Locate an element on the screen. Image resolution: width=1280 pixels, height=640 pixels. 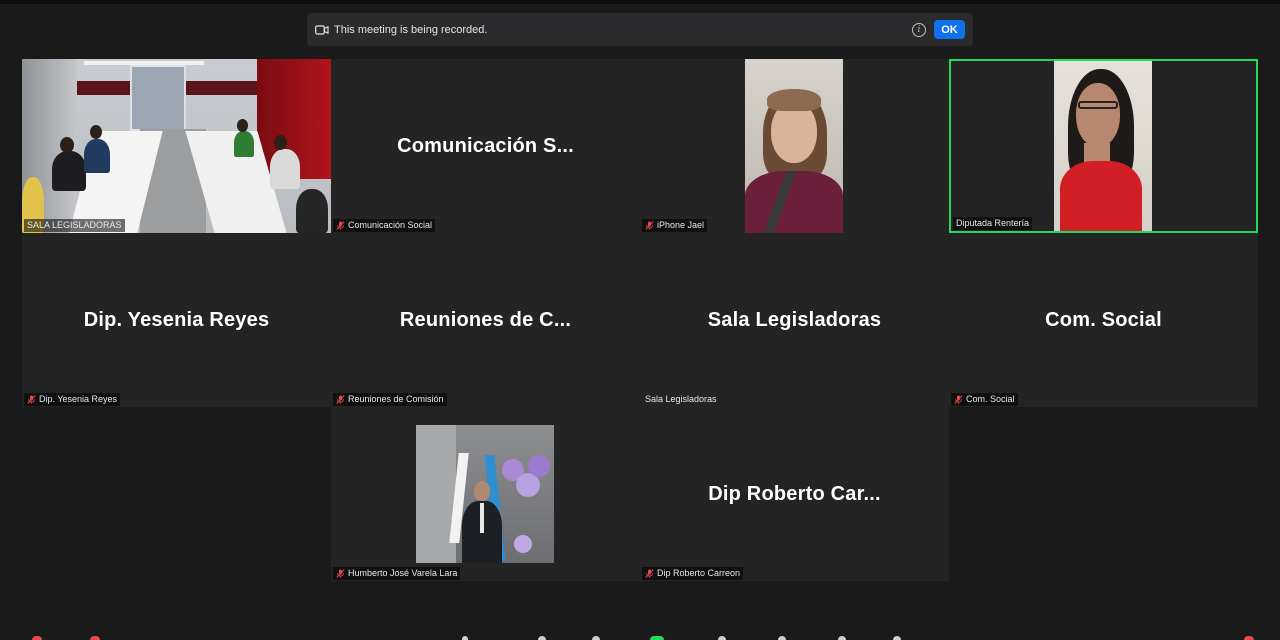
participant-name: Dip Roberto Carreon is located at coordinates (699, 573).